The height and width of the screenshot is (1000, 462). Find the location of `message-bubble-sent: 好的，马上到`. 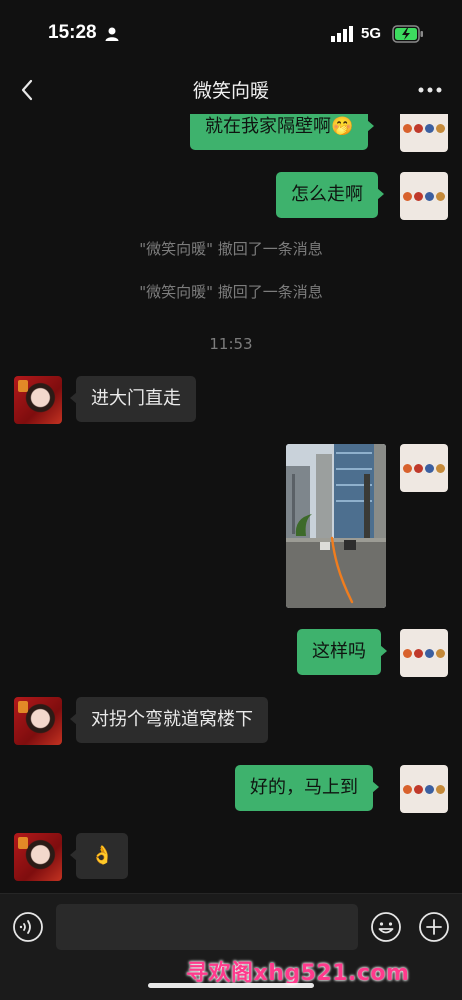

message-bubble-sent: 好的，马上到 is located at coordinates (307, 788).